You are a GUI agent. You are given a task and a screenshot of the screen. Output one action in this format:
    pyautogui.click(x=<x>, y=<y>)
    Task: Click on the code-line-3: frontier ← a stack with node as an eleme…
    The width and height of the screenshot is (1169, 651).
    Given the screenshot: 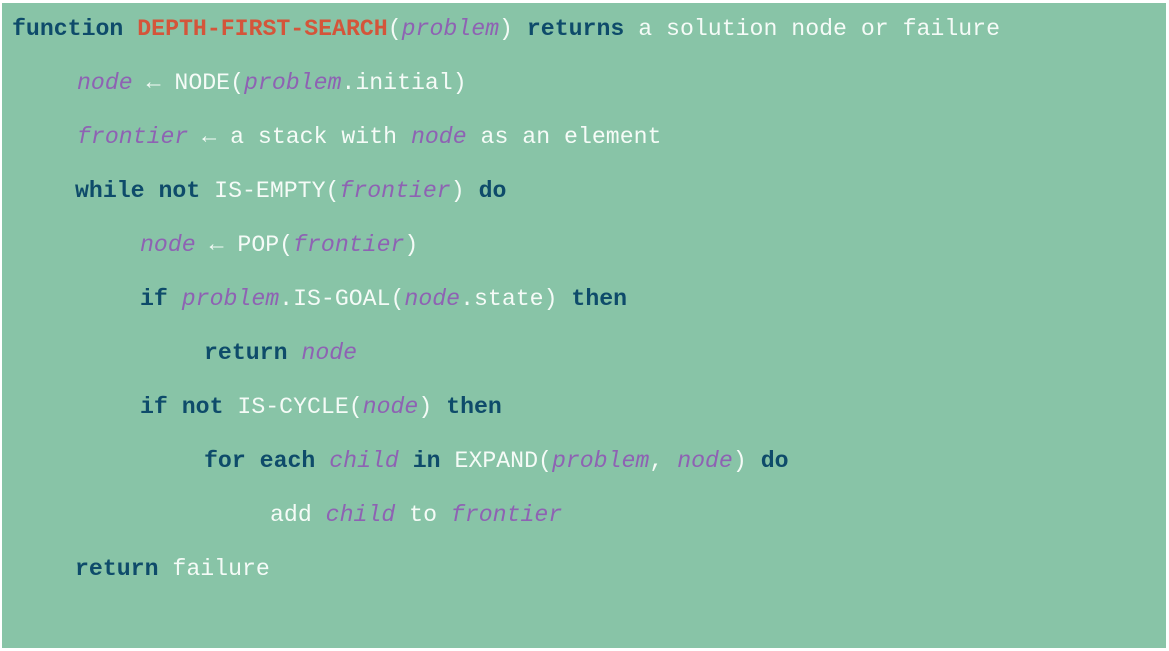 What is the action you would take?
    pyautogui.click(x=369, y=137)
    